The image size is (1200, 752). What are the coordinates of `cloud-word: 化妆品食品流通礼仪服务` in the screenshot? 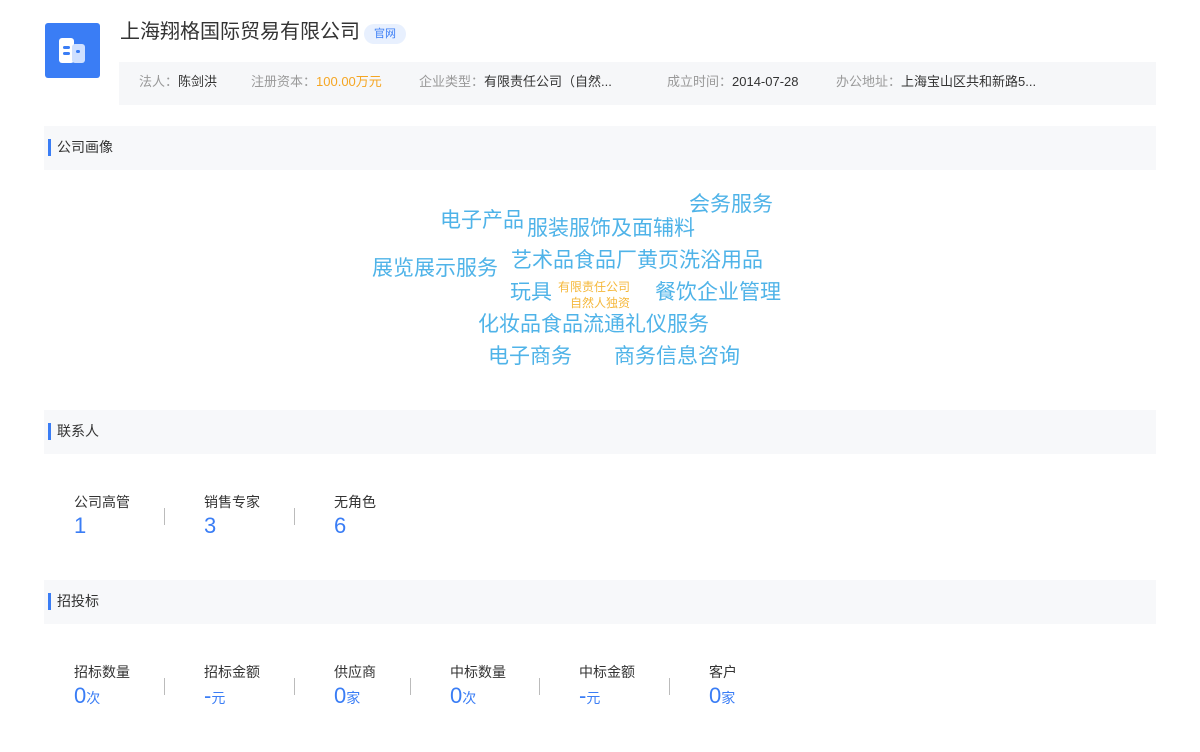 It's located at (593, 324).